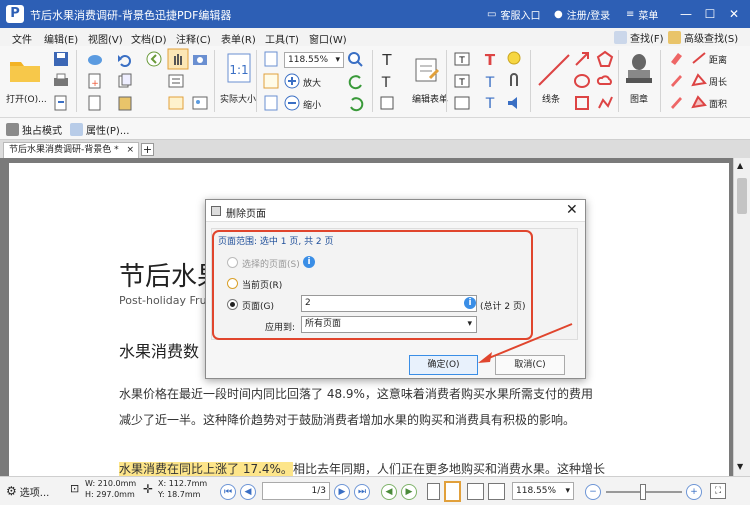 The width and height of the screenshot is (750, 505). Describe the element at coordinates (572, 210) in the screenshot. I see `dialog-close-button: ✕` at that location.